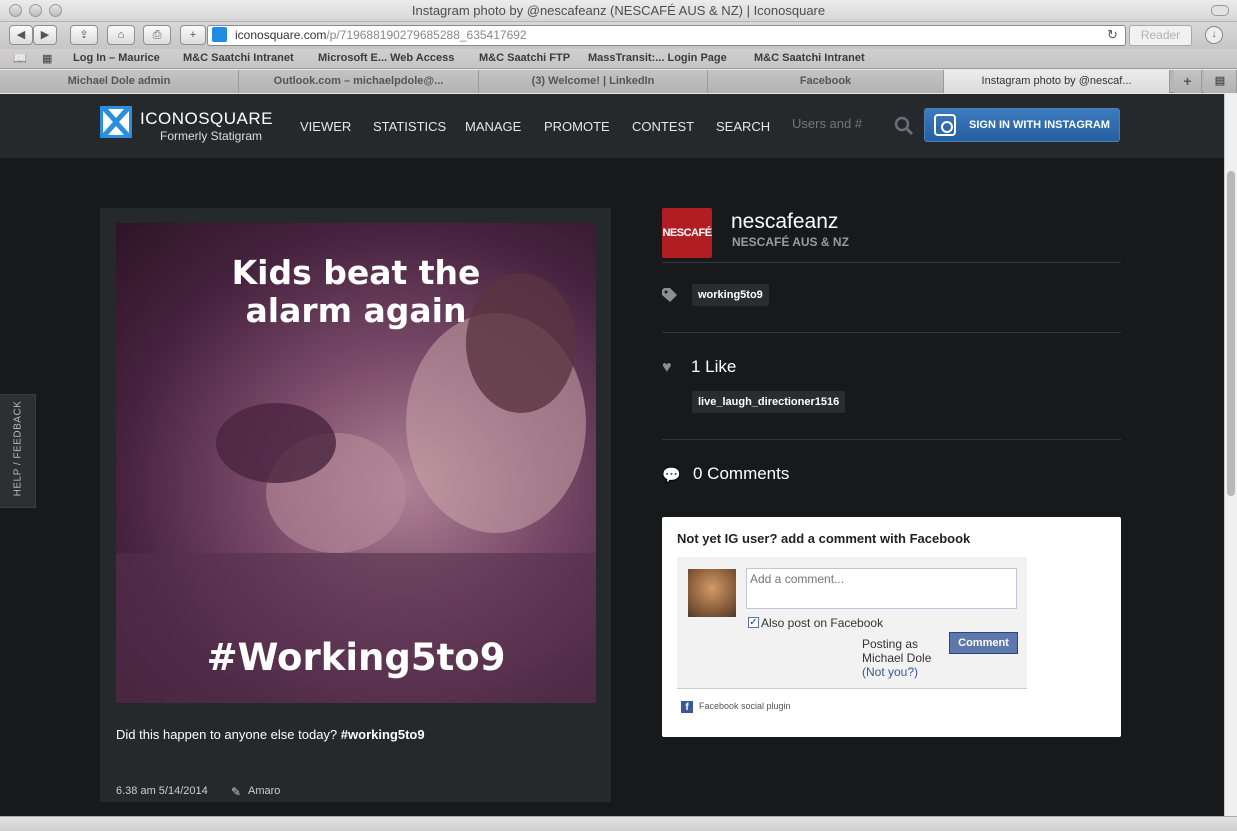 This screenshot has width=1237, height=831. I want to click on url-path: /p/719688190279685288_635417692, so click(426, 35).